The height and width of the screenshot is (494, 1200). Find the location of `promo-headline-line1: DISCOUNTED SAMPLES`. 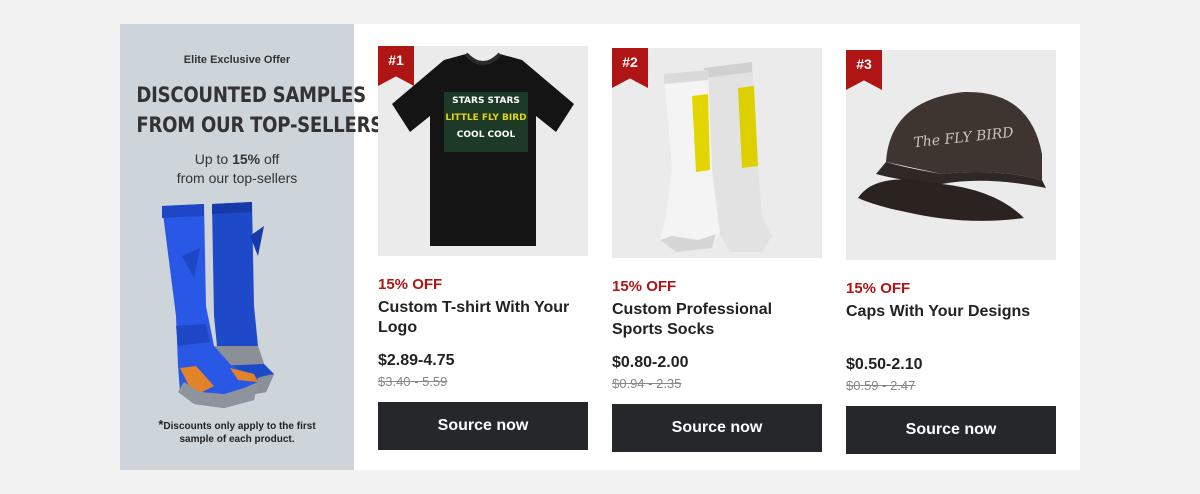

promo-headline-line1: DISCOUNTED SAMPLES is located at coordinates (251, 95).